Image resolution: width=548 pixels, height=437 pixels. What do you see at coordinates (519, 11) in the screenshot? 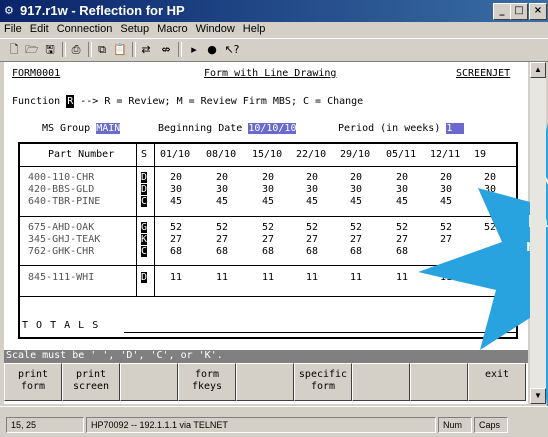
I see `maximize-button: □` at bounding box center [519, 11].